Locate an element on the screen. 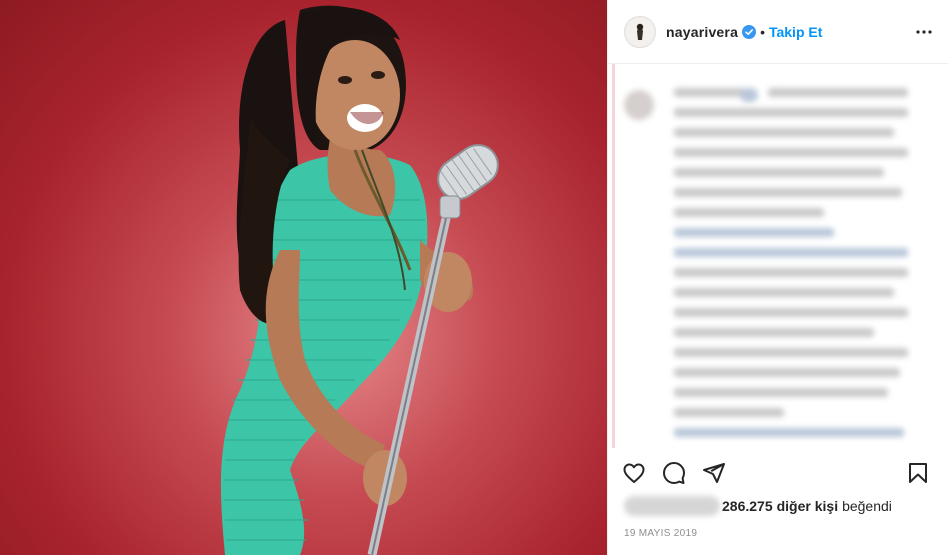 The height and width of the screenshot is (555, 948). paper-plane-icon is located at coordinates (714, 473).